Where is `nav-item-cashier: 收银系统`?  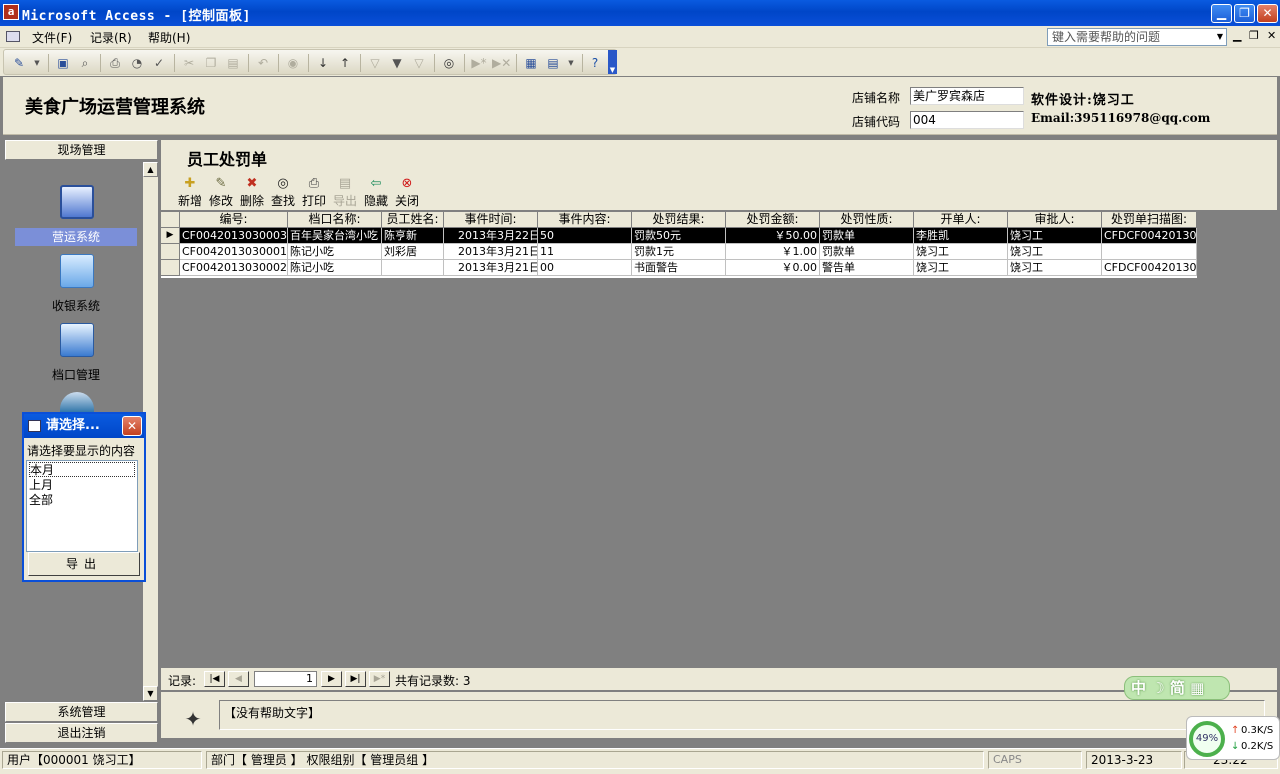
nav-item-cashier: 收银系统 is located at coordinates (76, 305).